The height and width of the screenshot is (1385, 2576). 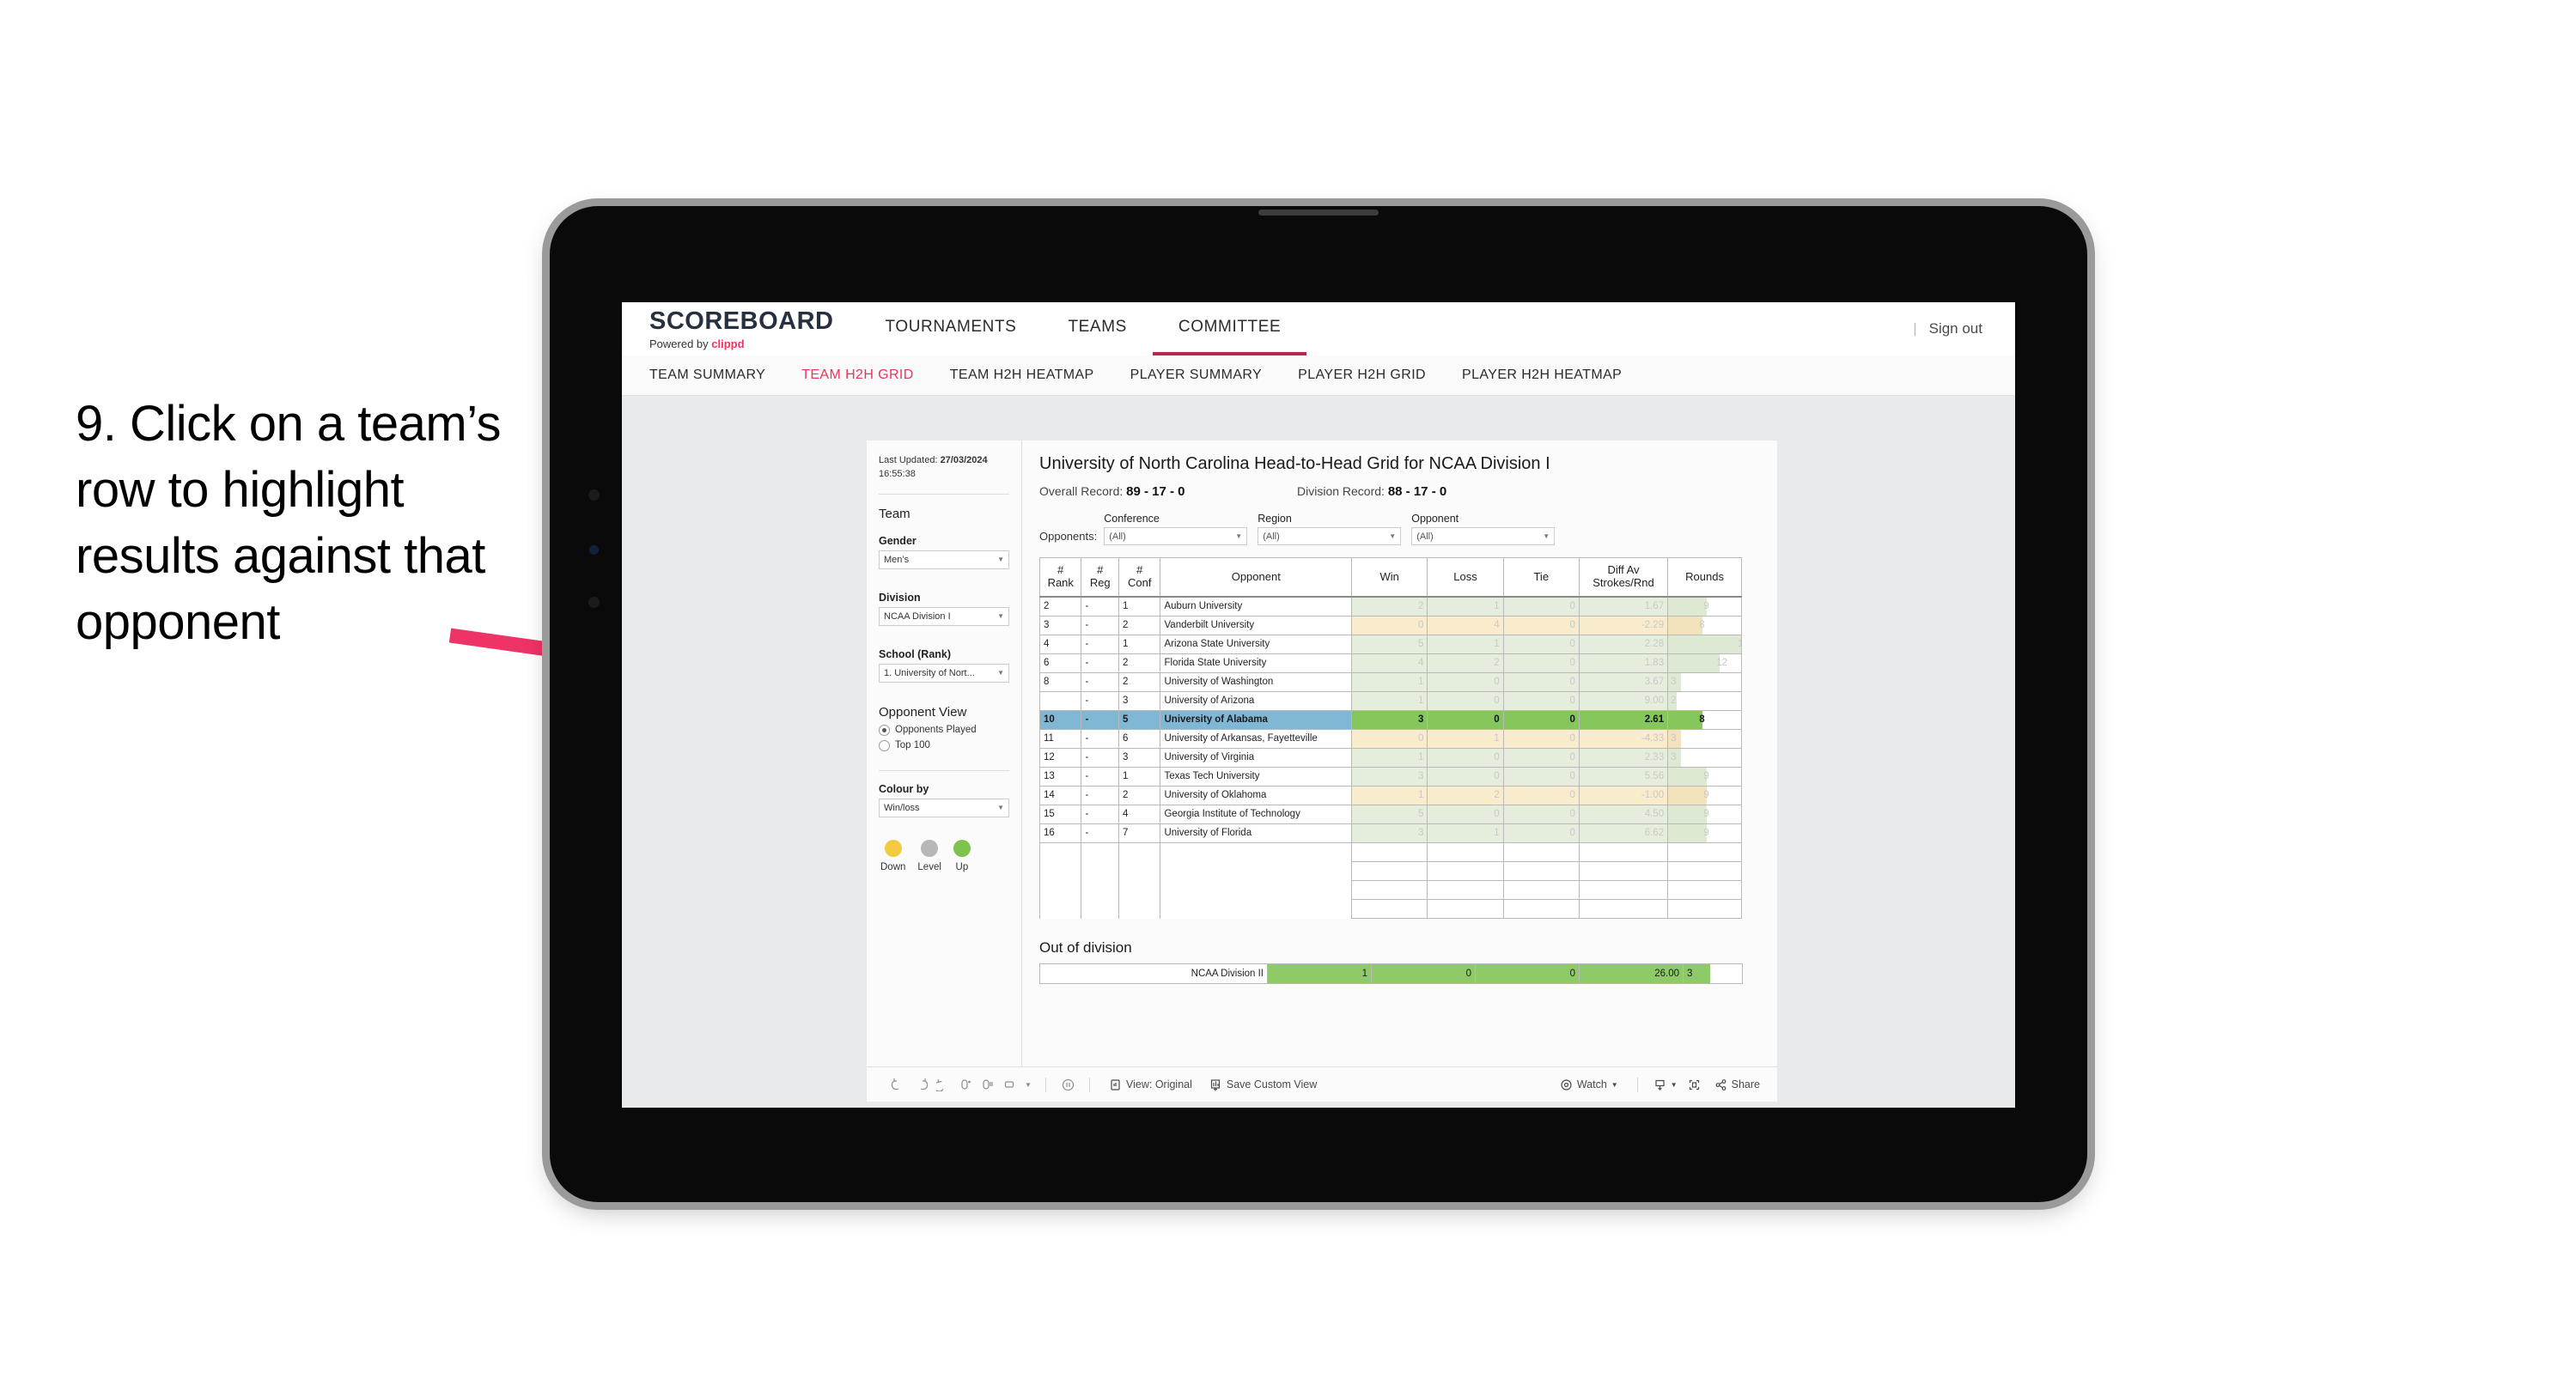 What do you see at coordinates (1389, 577) in the screenshot?
I see `col-header-win: Win` at bounding box center [1389, 577].